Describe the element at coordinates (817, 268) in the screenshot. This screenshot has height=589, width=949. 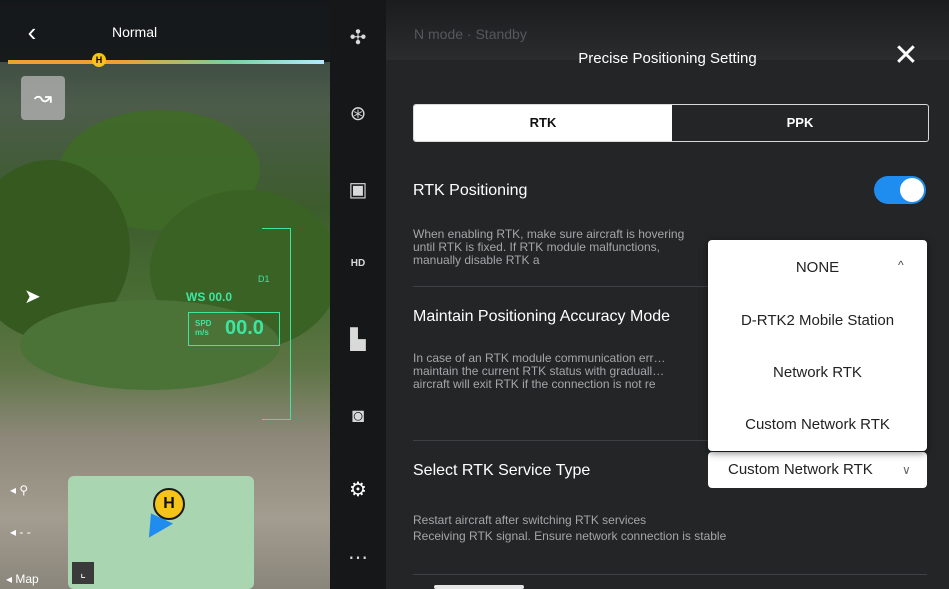
I see `dropdown-option-none: NONE` at that location.